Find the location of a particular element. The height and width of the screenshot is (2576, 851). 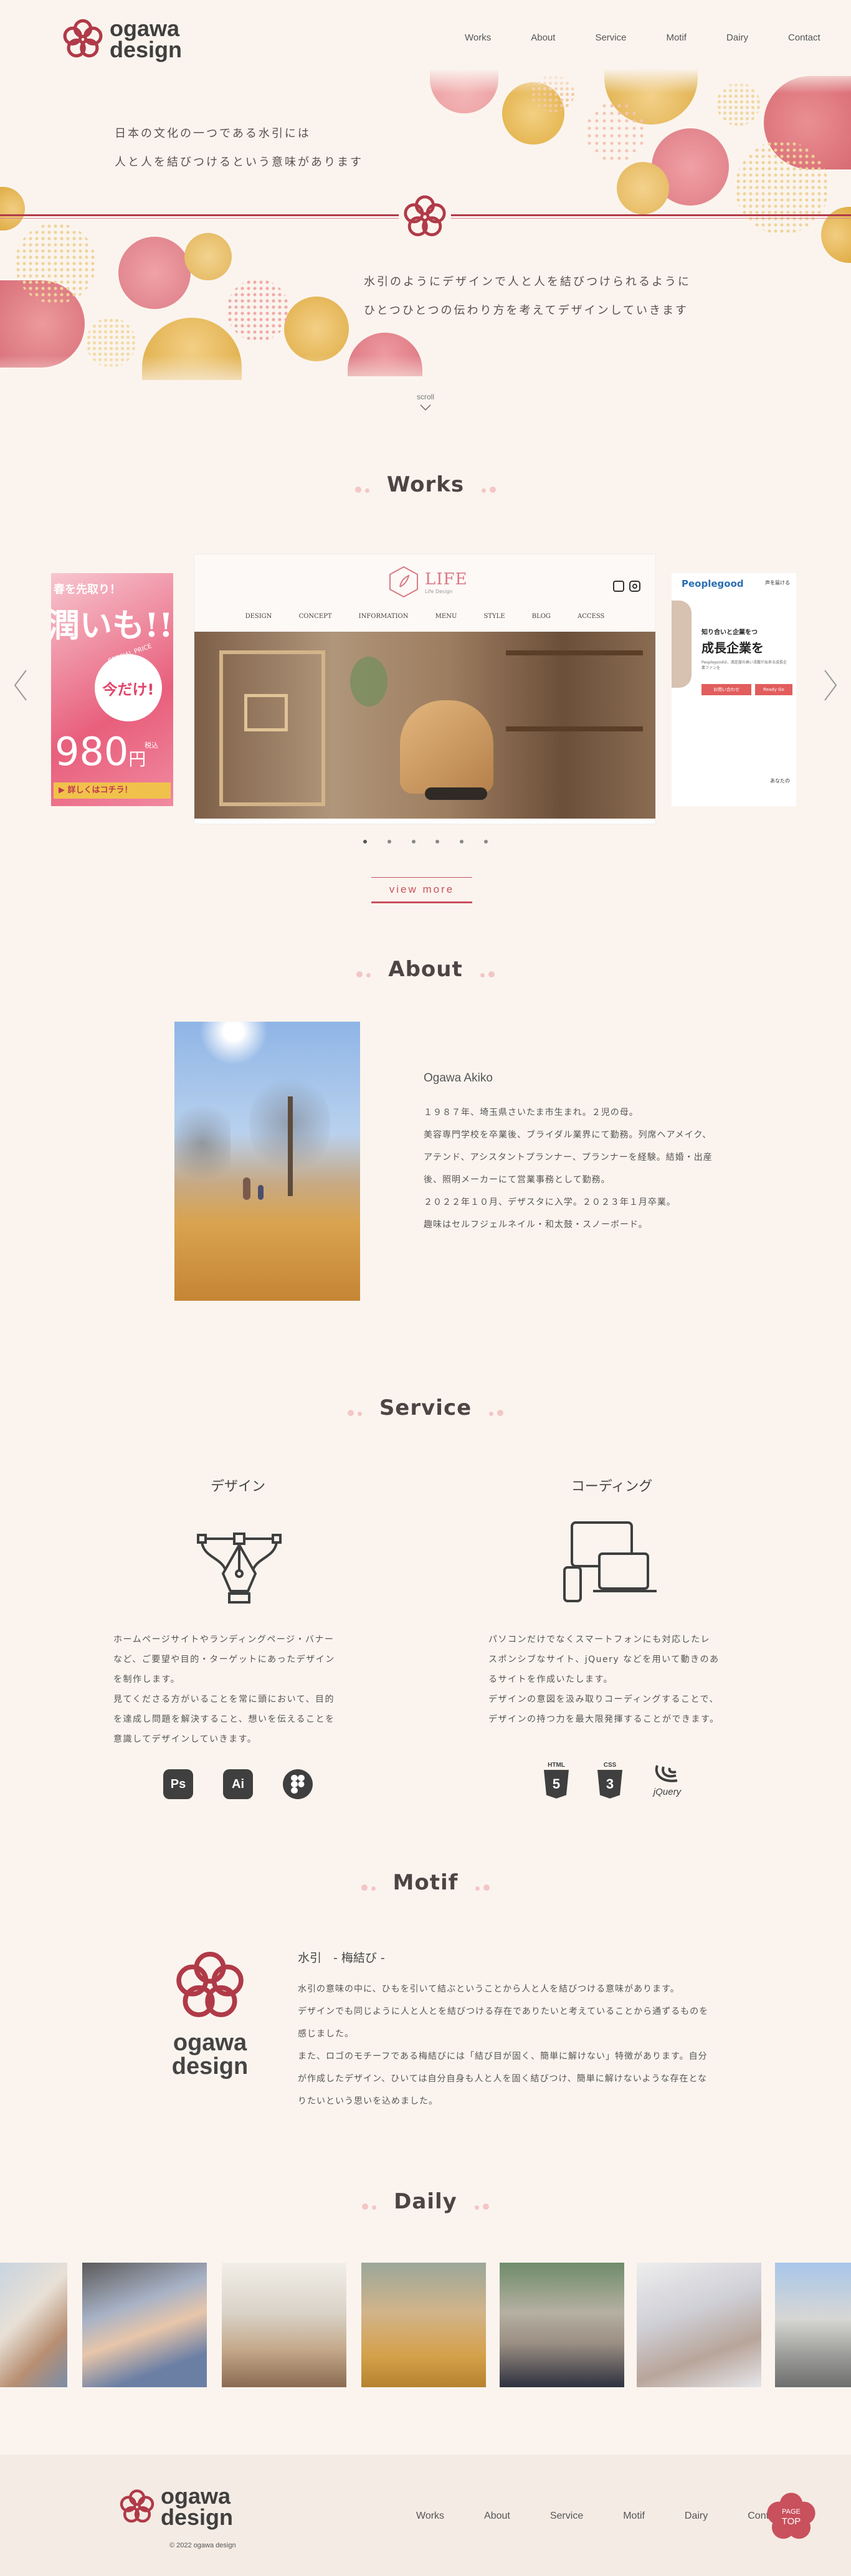

chair-base is located at coordinates (456, 794).